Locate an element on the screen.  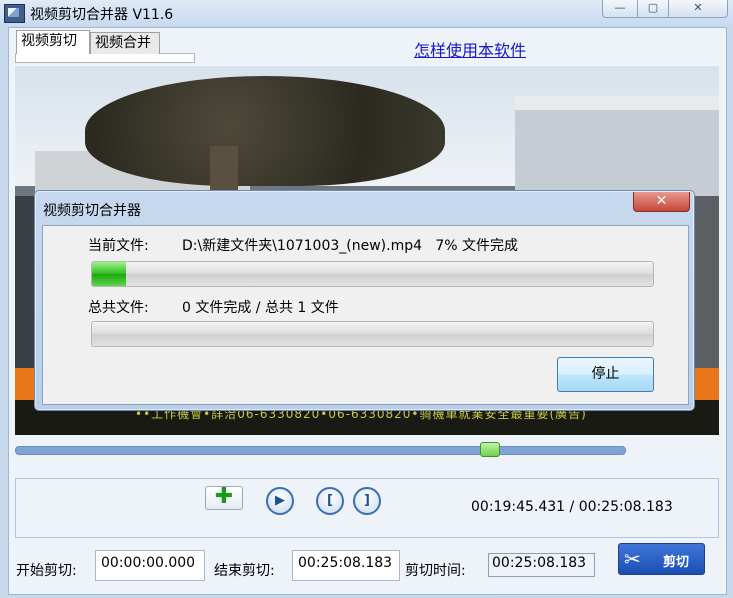
bracket-open-icon: [ is located at coordinates (330, 500).